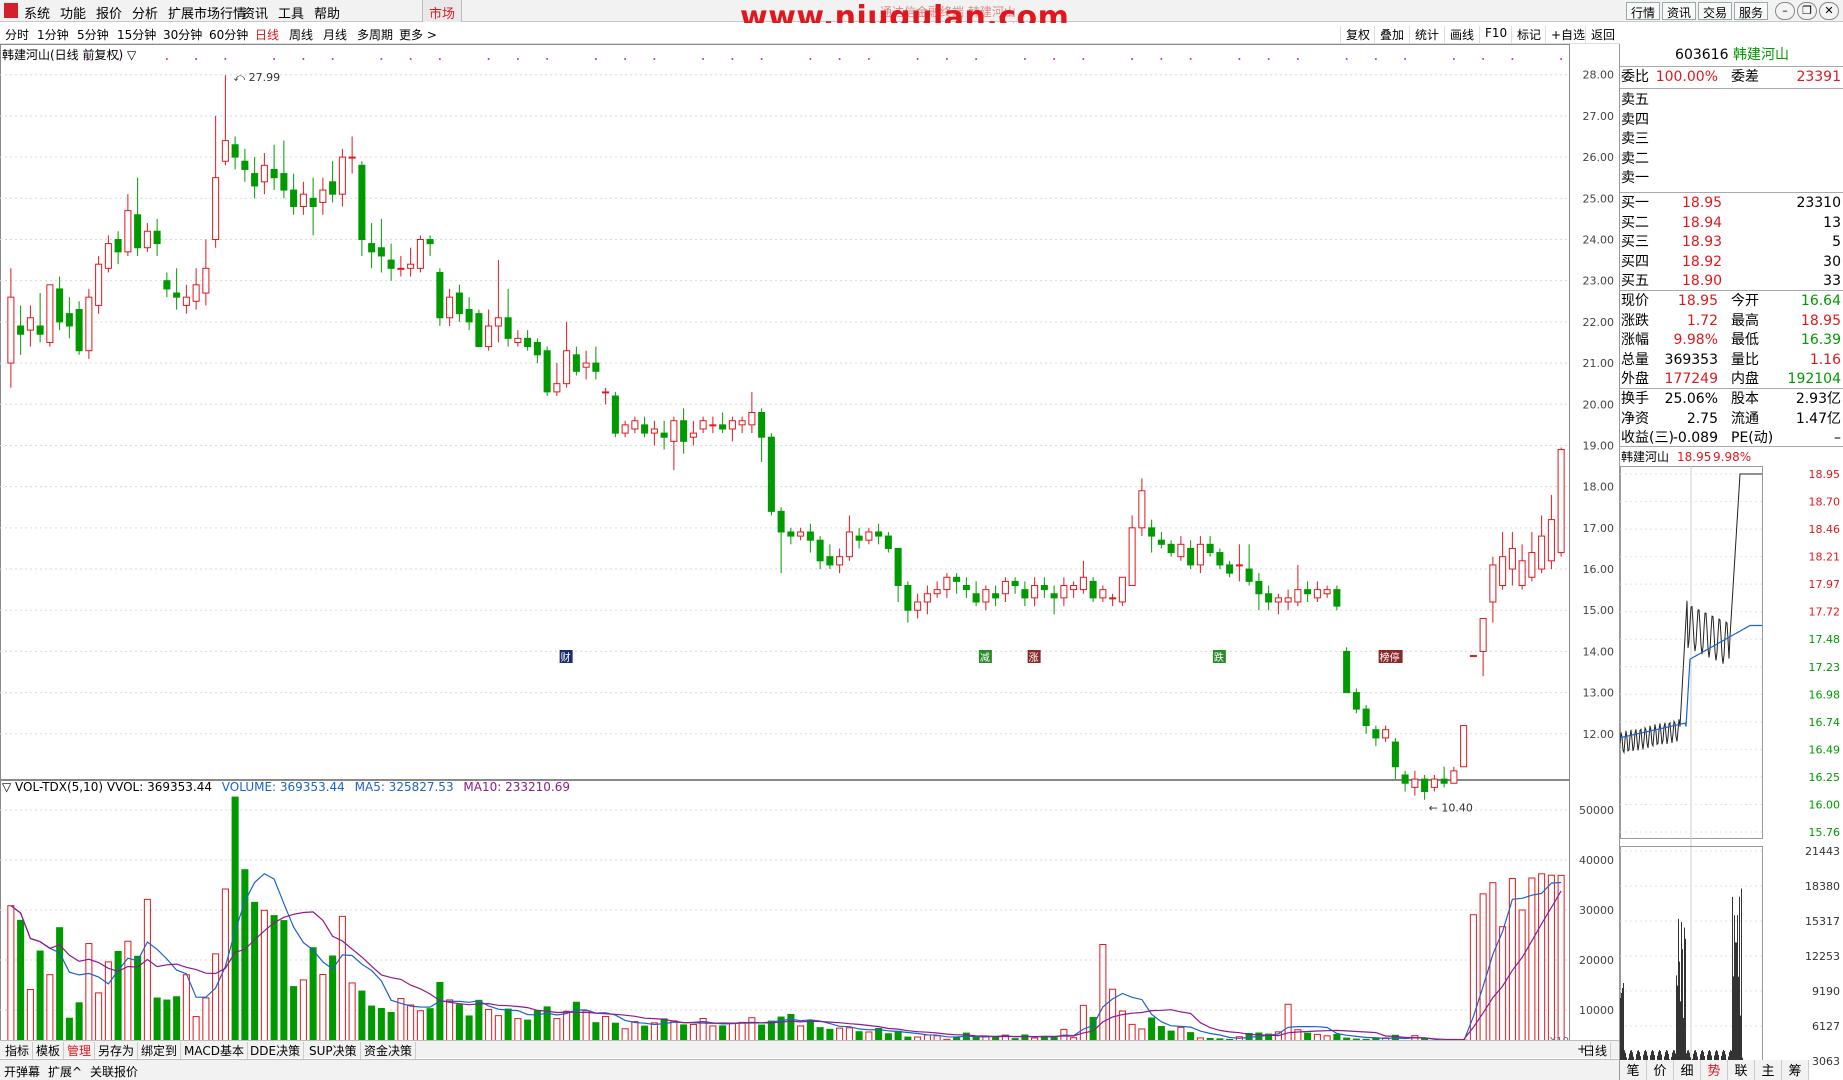 This screenshot has height=1080, width=1843. I want to click on close-icon: ✕, so click(1829, 11).